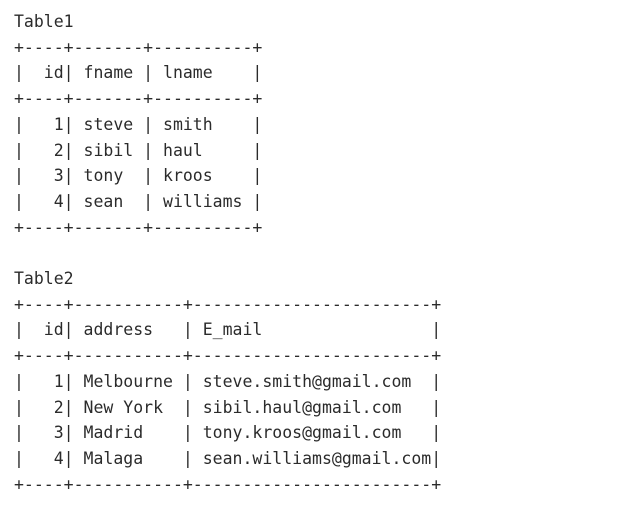  I want to click on table2-caption: Table2, so click(44, 279).